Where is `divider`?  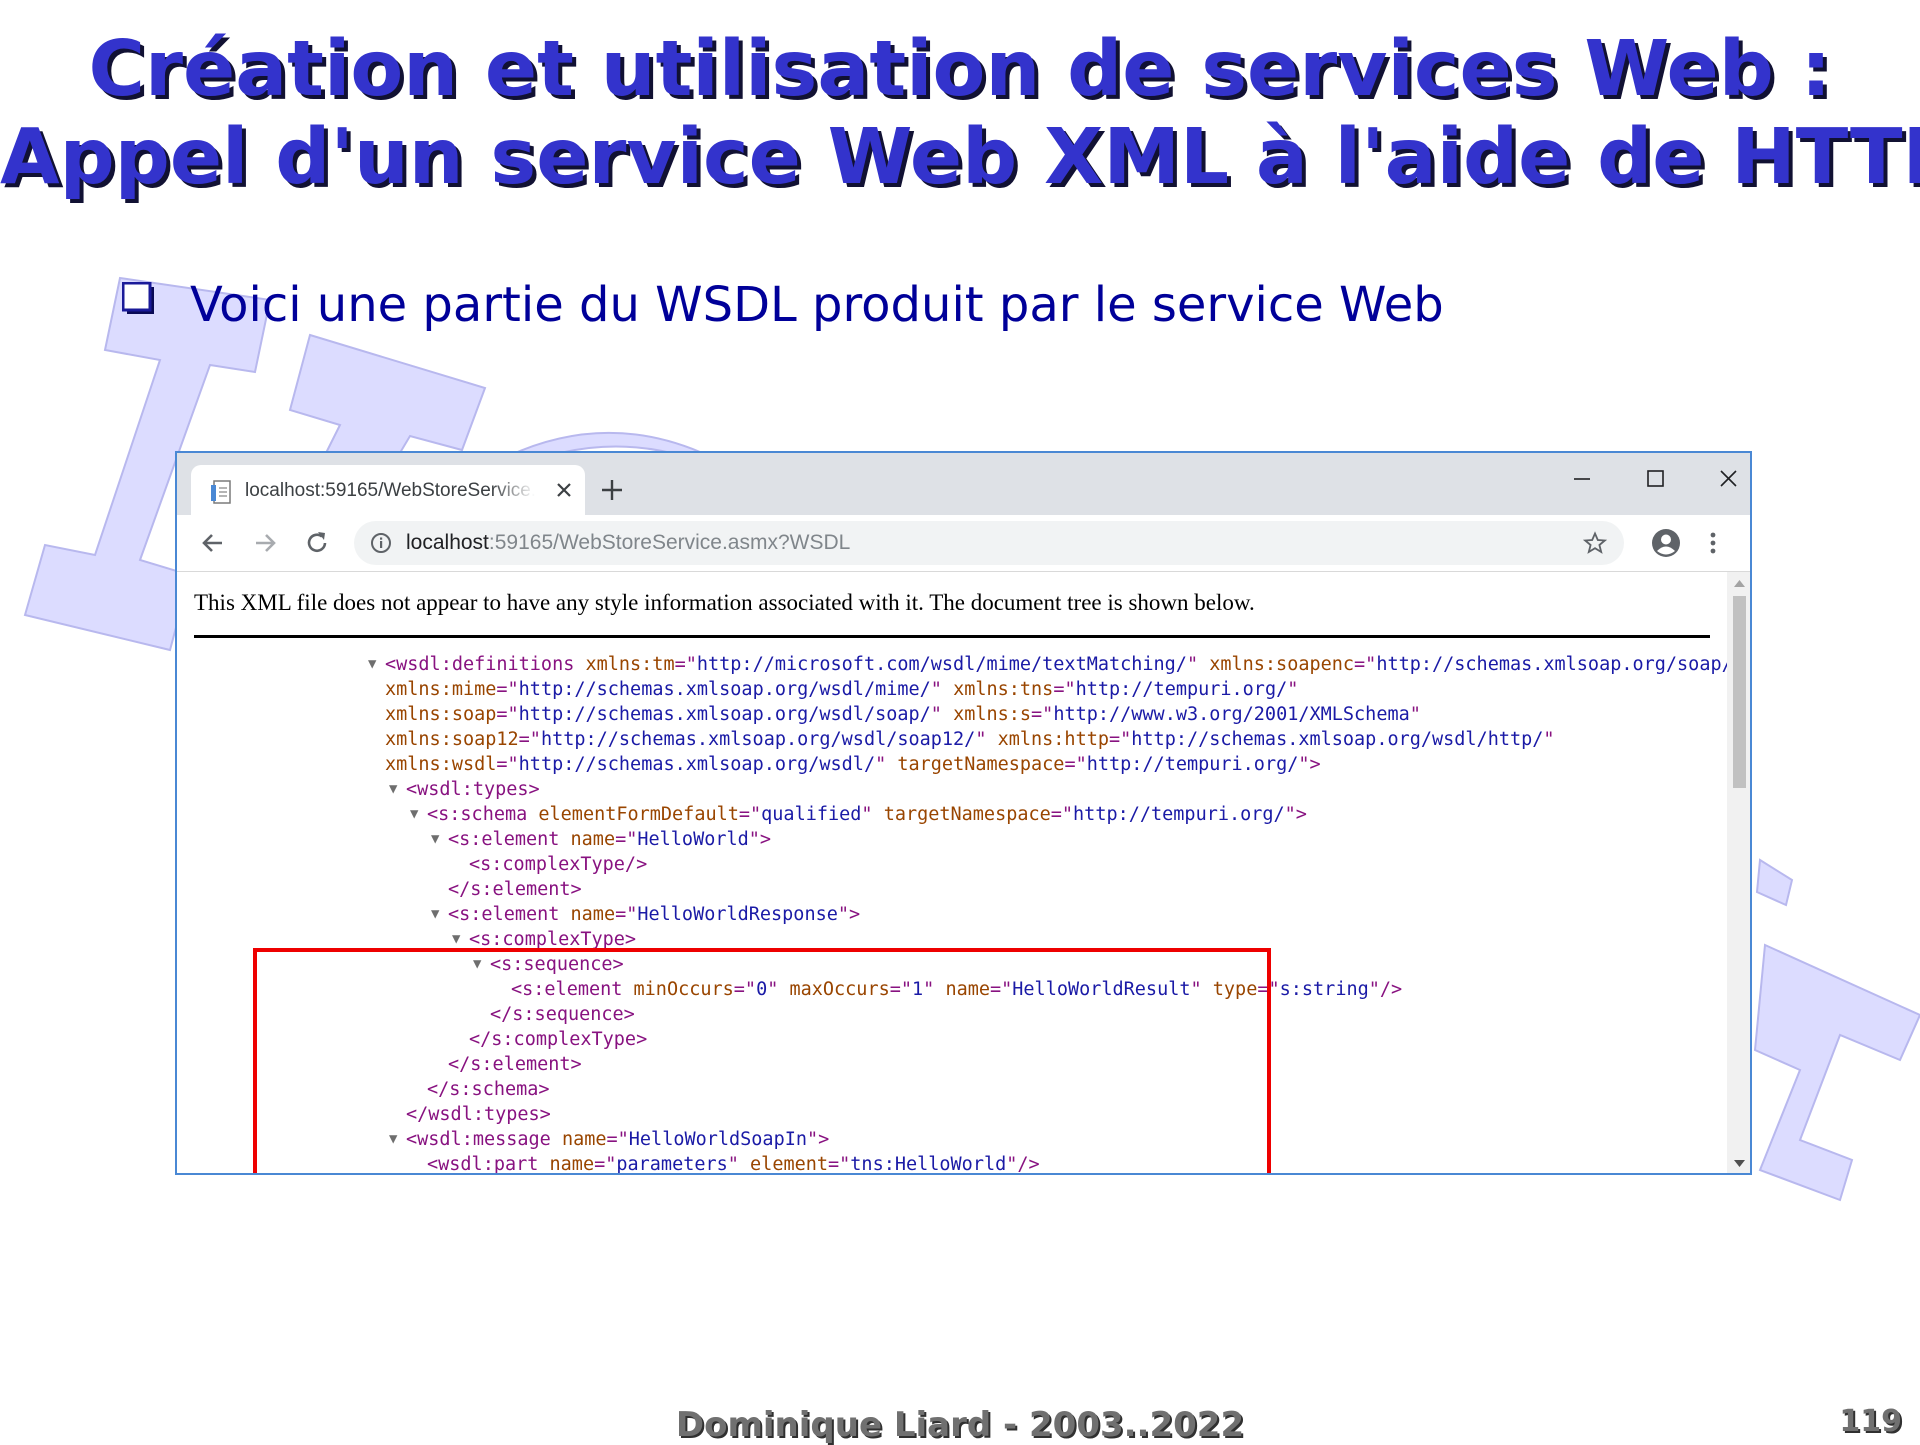 divider is located at coordinates (952, 636).